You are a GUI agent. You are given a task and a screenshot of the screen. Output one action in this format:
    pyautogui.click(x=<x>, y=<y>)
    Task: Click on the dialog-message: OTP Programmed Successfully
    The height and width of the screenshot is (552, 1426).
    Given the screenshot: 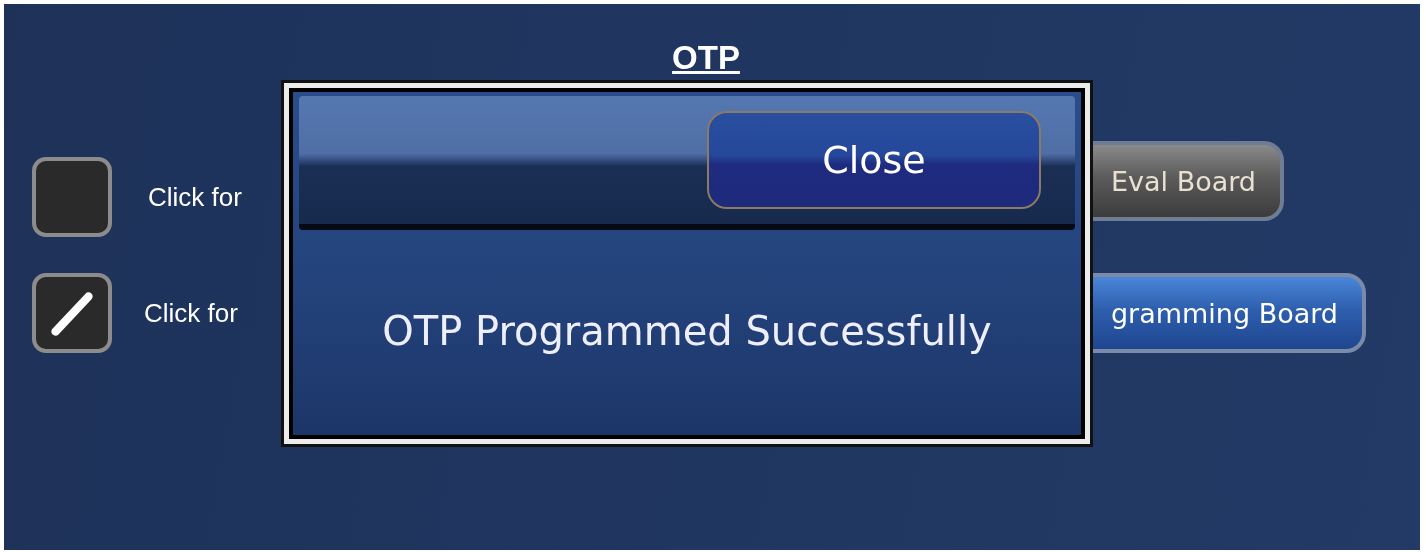 What is the action you would take?
    pyautogui.click(x=687, y=331)
    